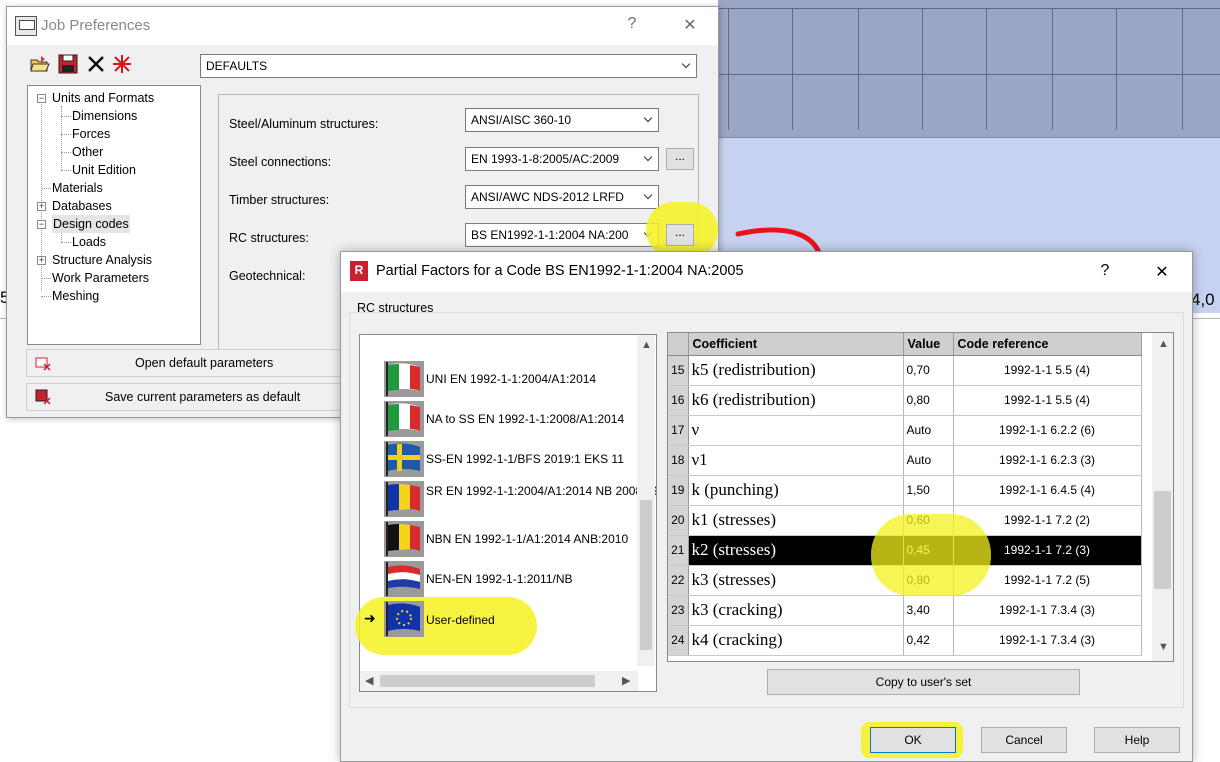  I want to click on list-item: NBN EN 1992-1-1/A1:2014 ANB:2010, so click(499, 539).